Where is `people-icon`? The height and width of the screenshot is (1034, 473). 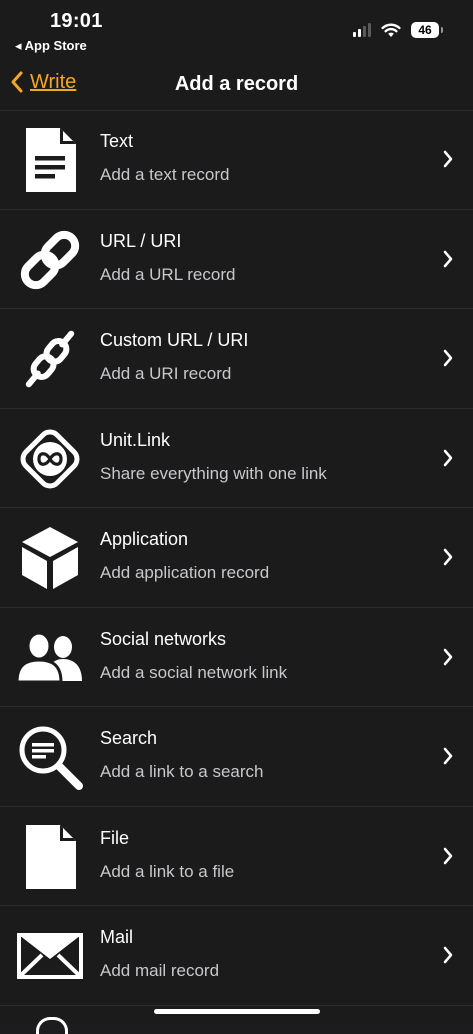 people-icon is located at coordinates (50, 658).